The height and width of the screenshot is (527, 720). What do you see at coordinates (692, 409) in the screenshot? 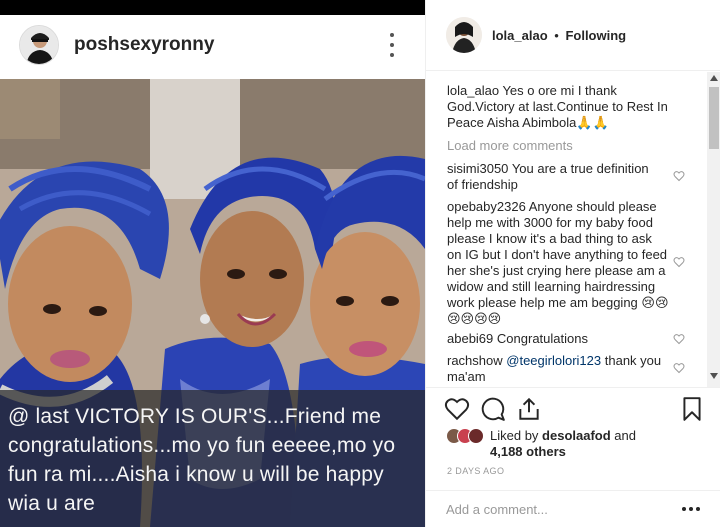
I see `bookmark-icon` at bounding box center [692, 409].